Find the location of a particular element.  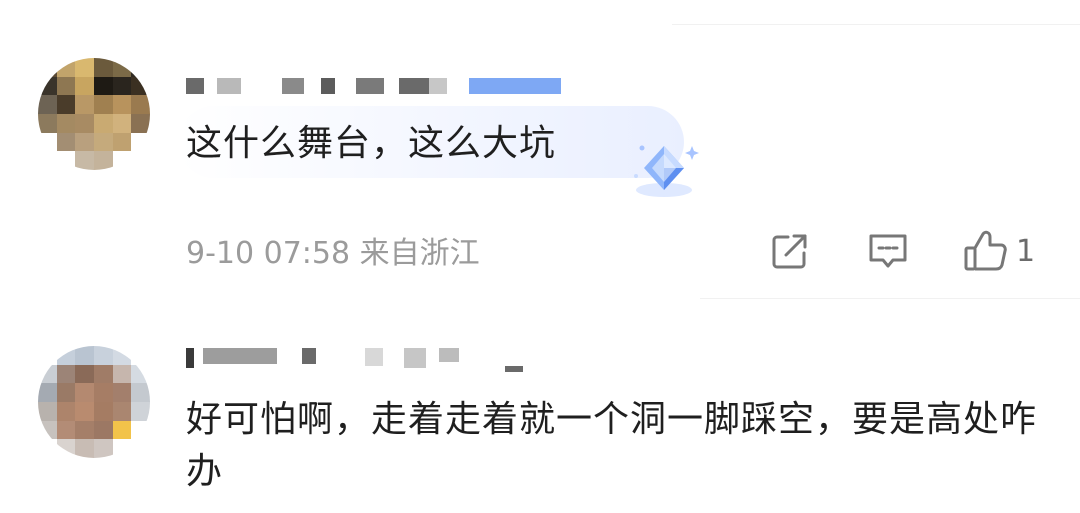

comment-text: 这什么舞台，这么大坑 is located at coordinates (371, 143).